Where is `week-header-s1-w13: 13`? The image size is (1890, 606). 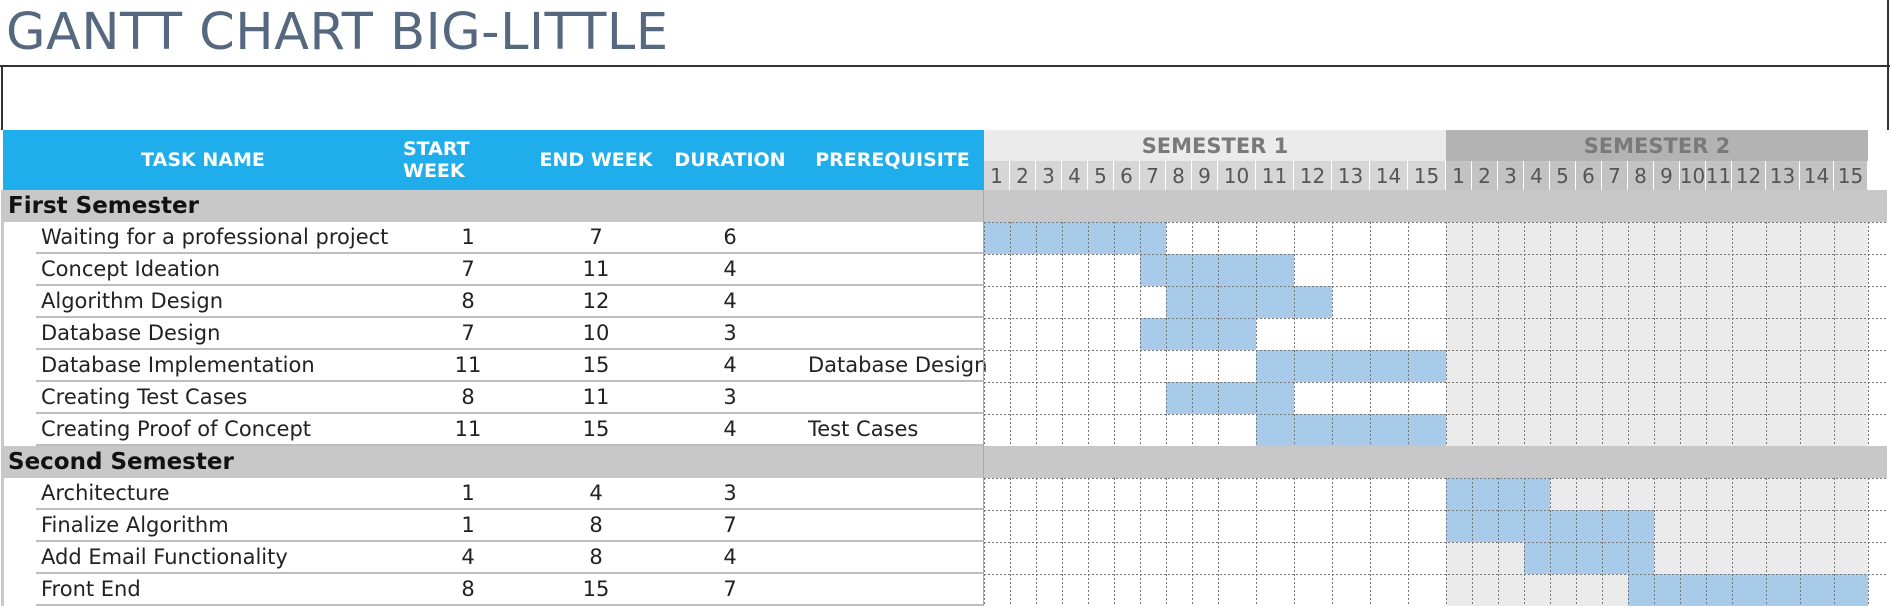
week-header-s1-w13: 13 is located at coordinates (1351, 175).